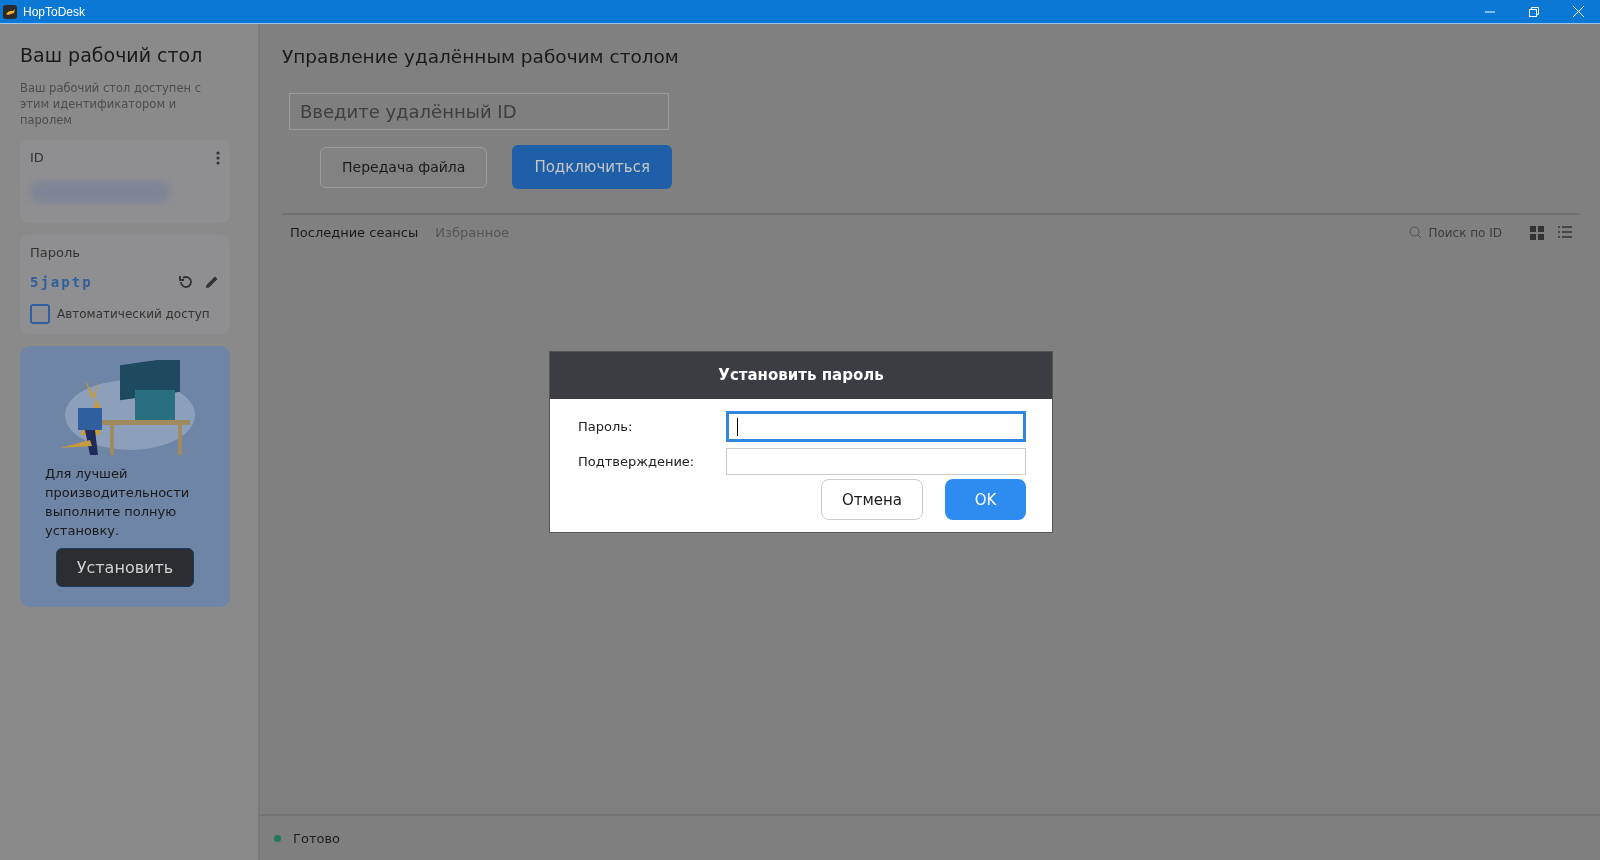 The width and height of the screenshot is (1600, 860). I want to click on cancel-button: Отмена, so click(872, 499).